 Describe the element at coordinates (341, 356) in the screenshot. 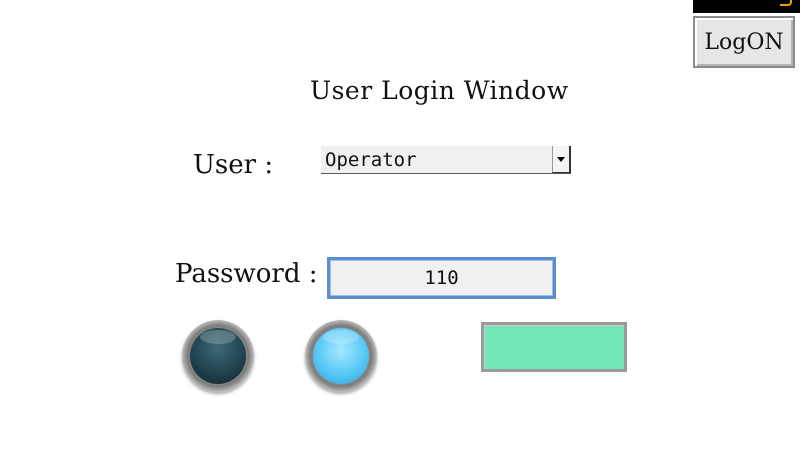

I see `indicator-lamp-on` at that location.